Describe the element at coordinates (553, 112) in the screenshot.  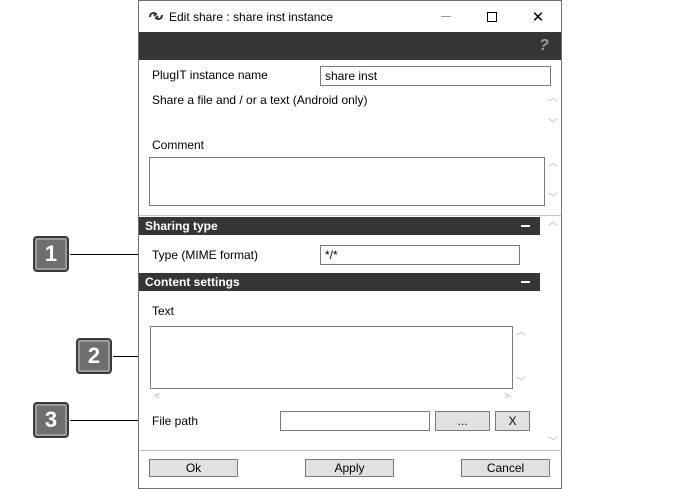
I see `description-scrollbar: ︿ ﹀` at that location.